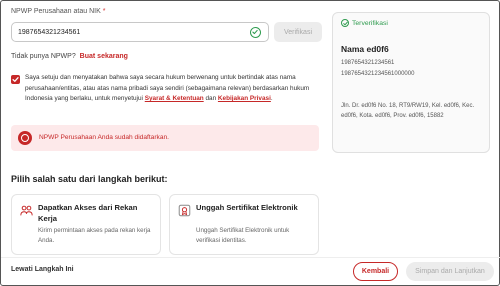 The height and width of the screenshot is (286, 500). Describe the element at coordinates (104, 137) in the screenshot. I see `alert-text: NPWP Perusahaan Anda sudah didaftarkan.` at that location.